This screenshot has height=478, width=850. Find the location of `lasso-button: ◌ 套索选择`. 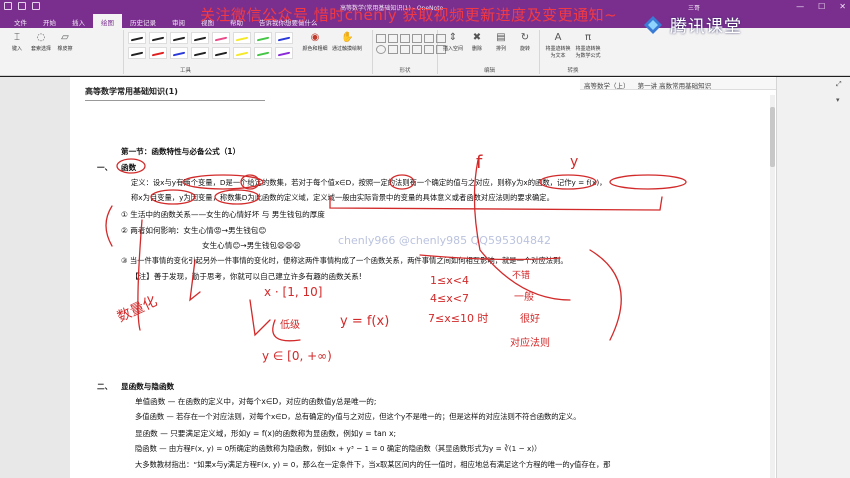

lasso-button: ◌ 套索选择 is located at coordinates (41, 42).